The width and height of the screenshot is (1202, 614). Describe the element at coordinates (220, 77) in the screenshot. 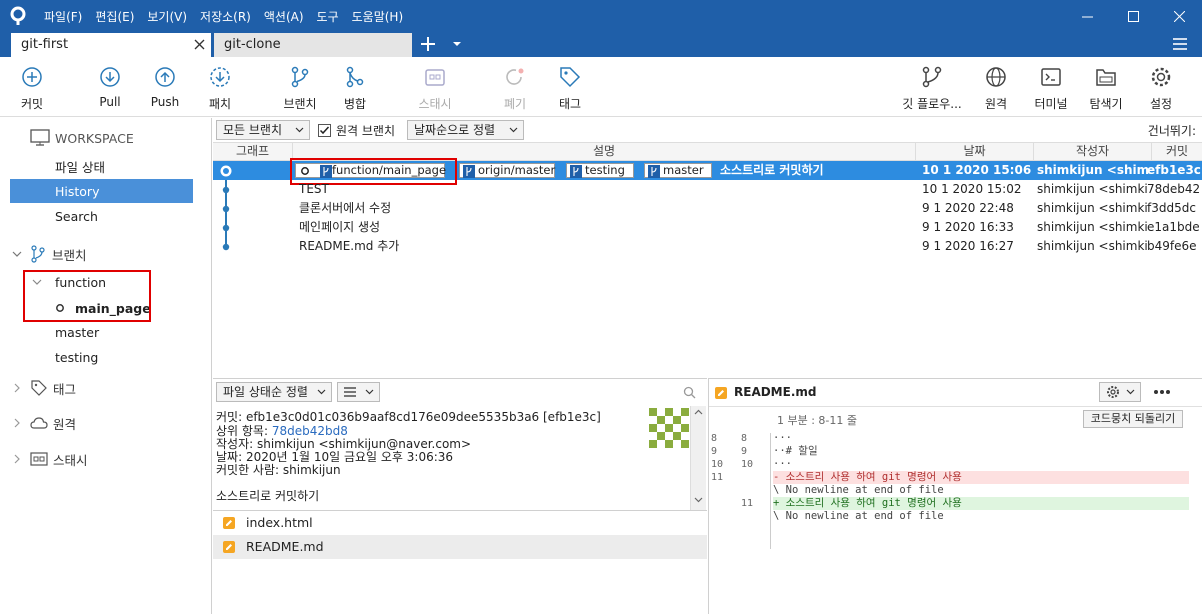

I see `fetch-icon` at that location.